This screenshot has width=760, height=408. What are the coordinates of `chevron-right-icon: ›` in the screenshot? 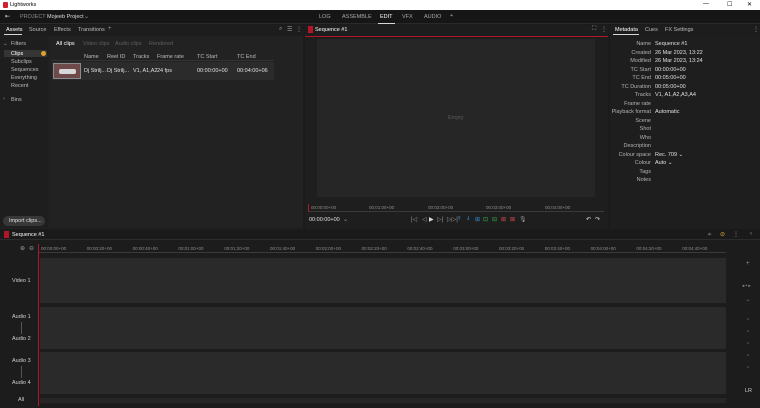 It's located at (4, 99).